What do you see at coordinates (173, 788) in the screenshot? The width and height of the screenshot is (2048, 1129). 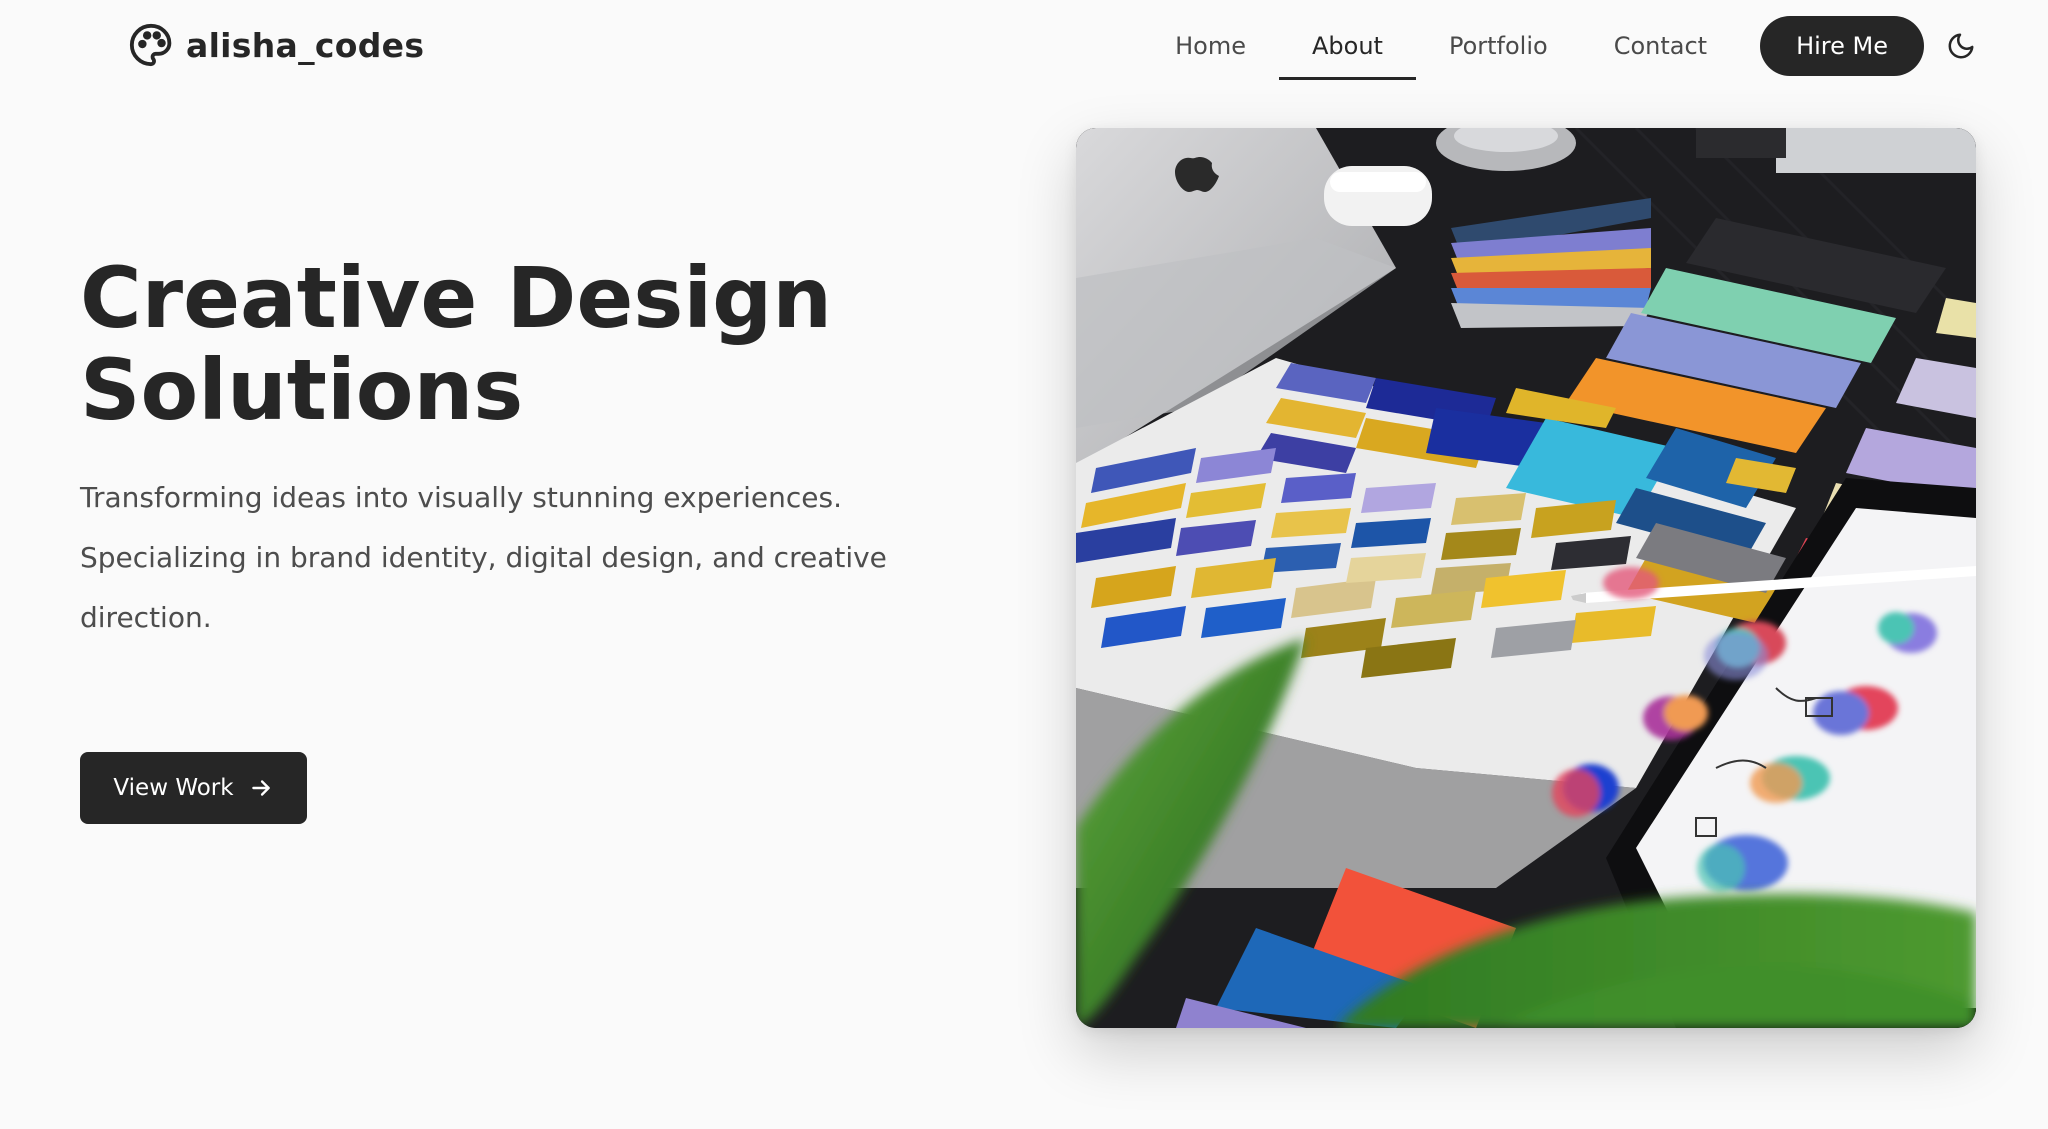 I see `view-work-label: View Work` at bounding box center [173, 788].